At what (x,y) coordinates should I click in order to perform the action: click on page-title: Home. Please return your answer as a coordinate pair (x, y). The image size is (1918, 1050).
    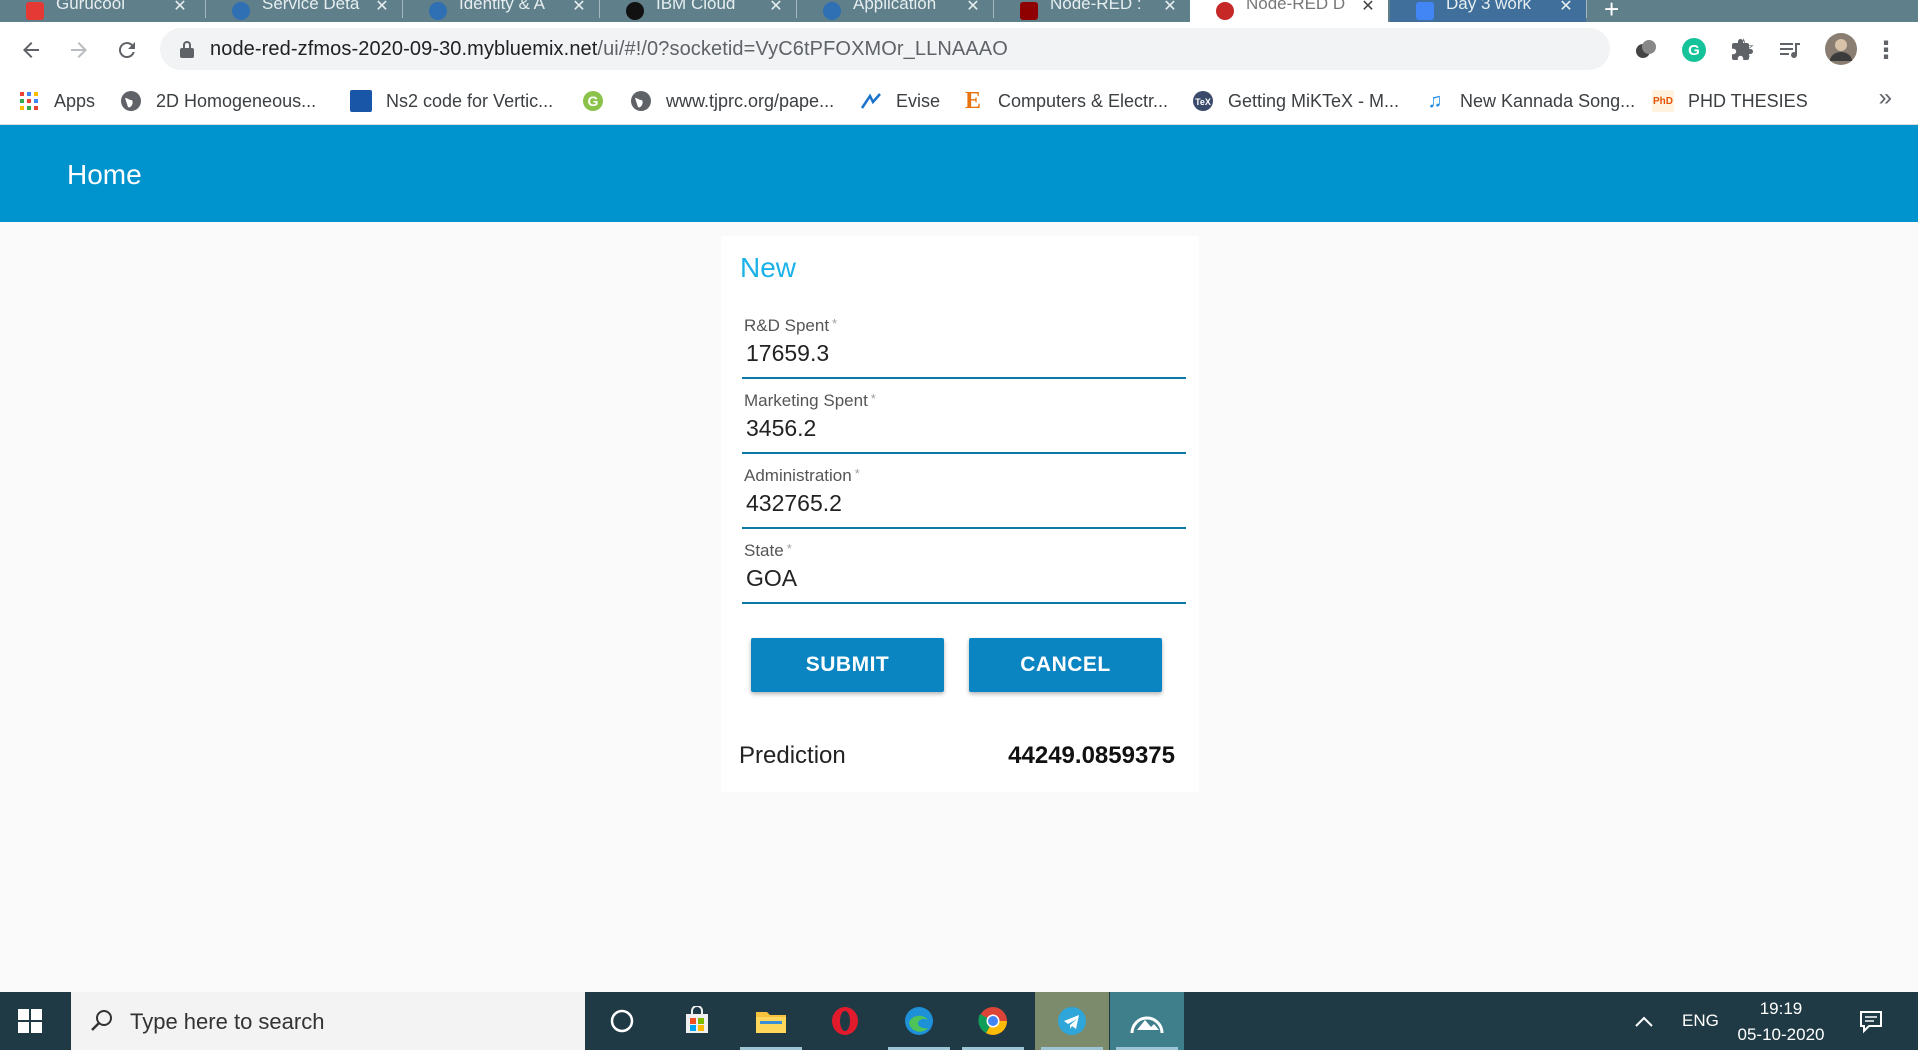
    Looking at the image, I should click on (104, 174).